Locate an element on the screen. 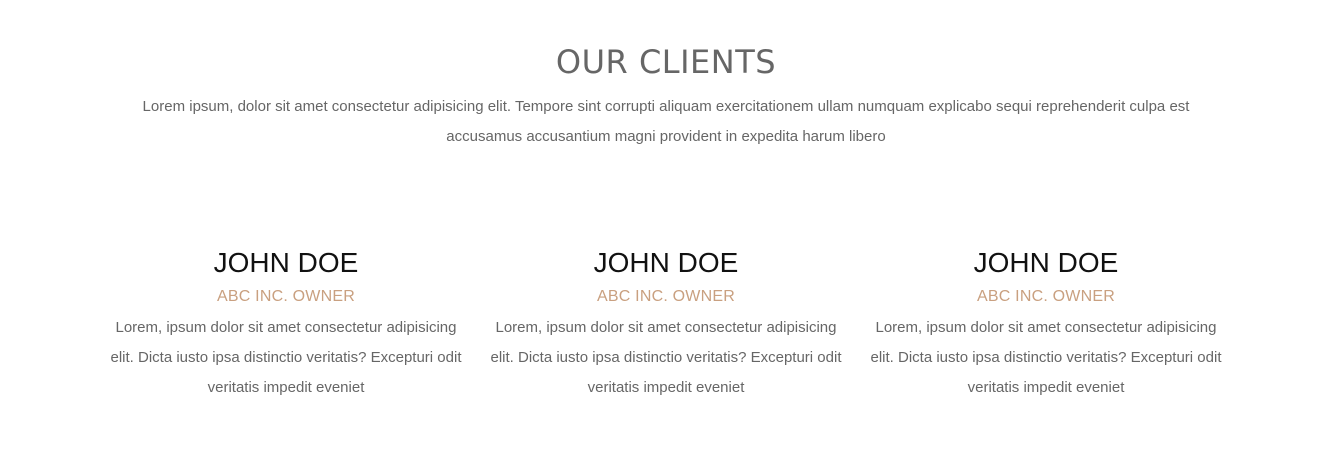 Image resolution: width=1332 pixels, height=464 pixels. section-title: OUR CLIENTS is located at coordinates (666, 62).